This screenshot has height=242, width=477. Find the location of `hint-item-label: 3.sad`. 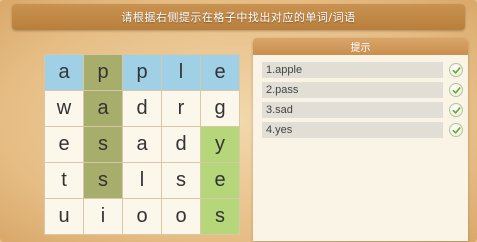

hint-item-label: 3.sad is located at coordinates (279, 110).